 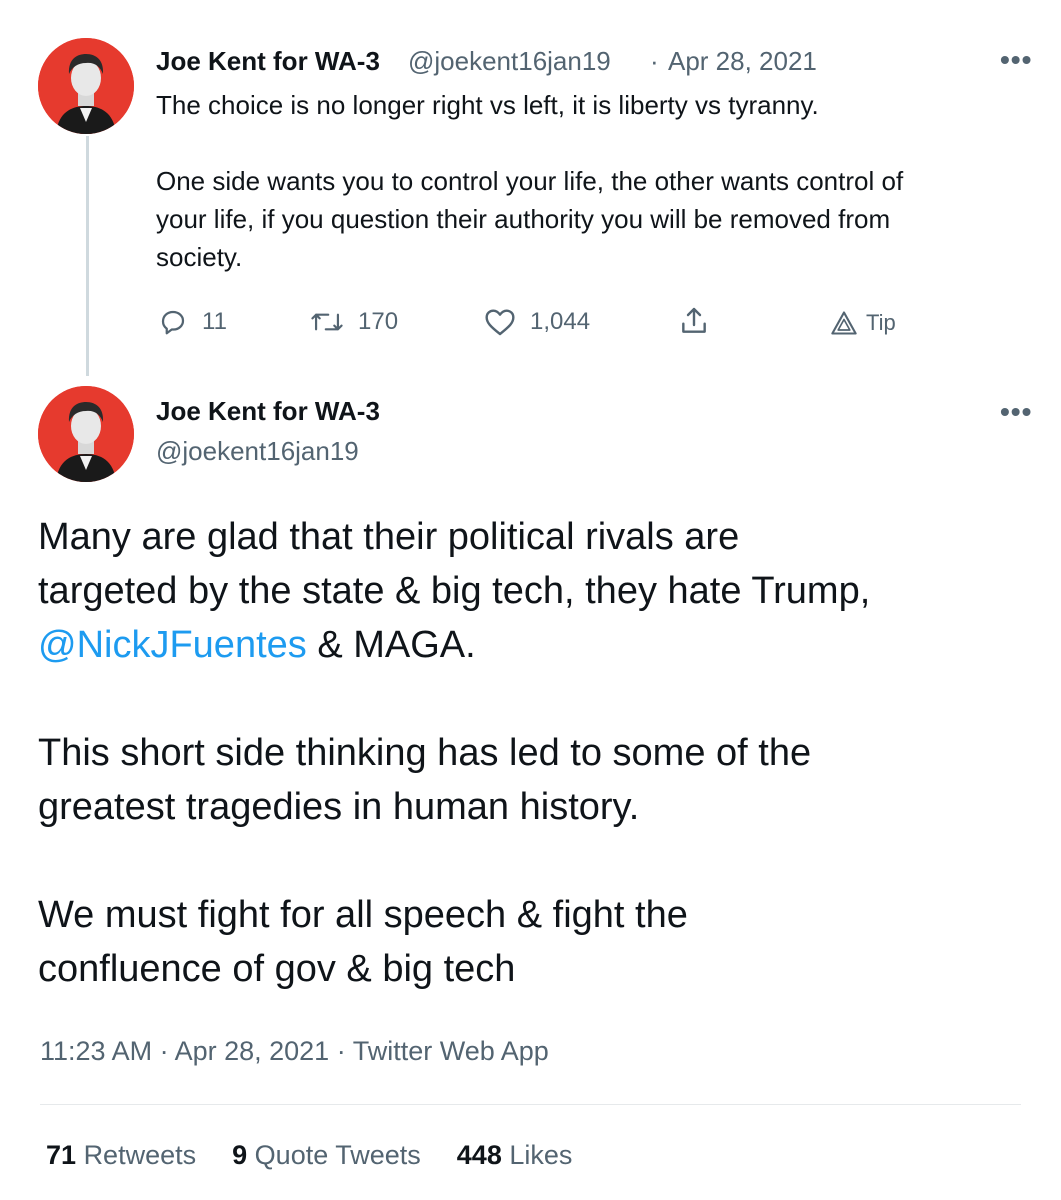 What do you see at coordinates (844, 323) in the screenshot?
I see `tip-icon` at bounding box center [844, 323].